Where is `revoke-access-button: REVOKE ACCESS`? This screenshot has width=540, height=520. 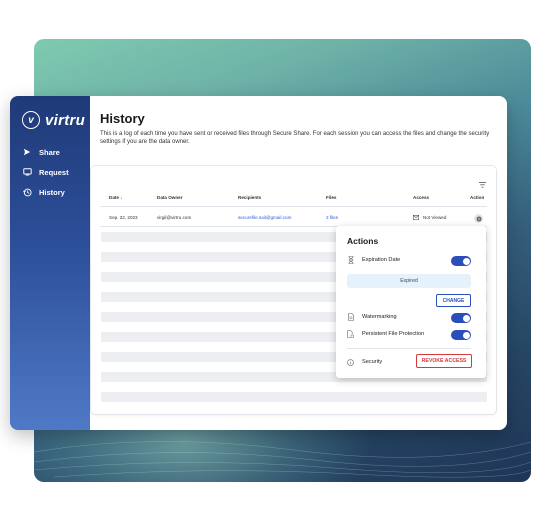 revoke-access-button: REVOKE ACCESS is located at coordinates (444, 361).